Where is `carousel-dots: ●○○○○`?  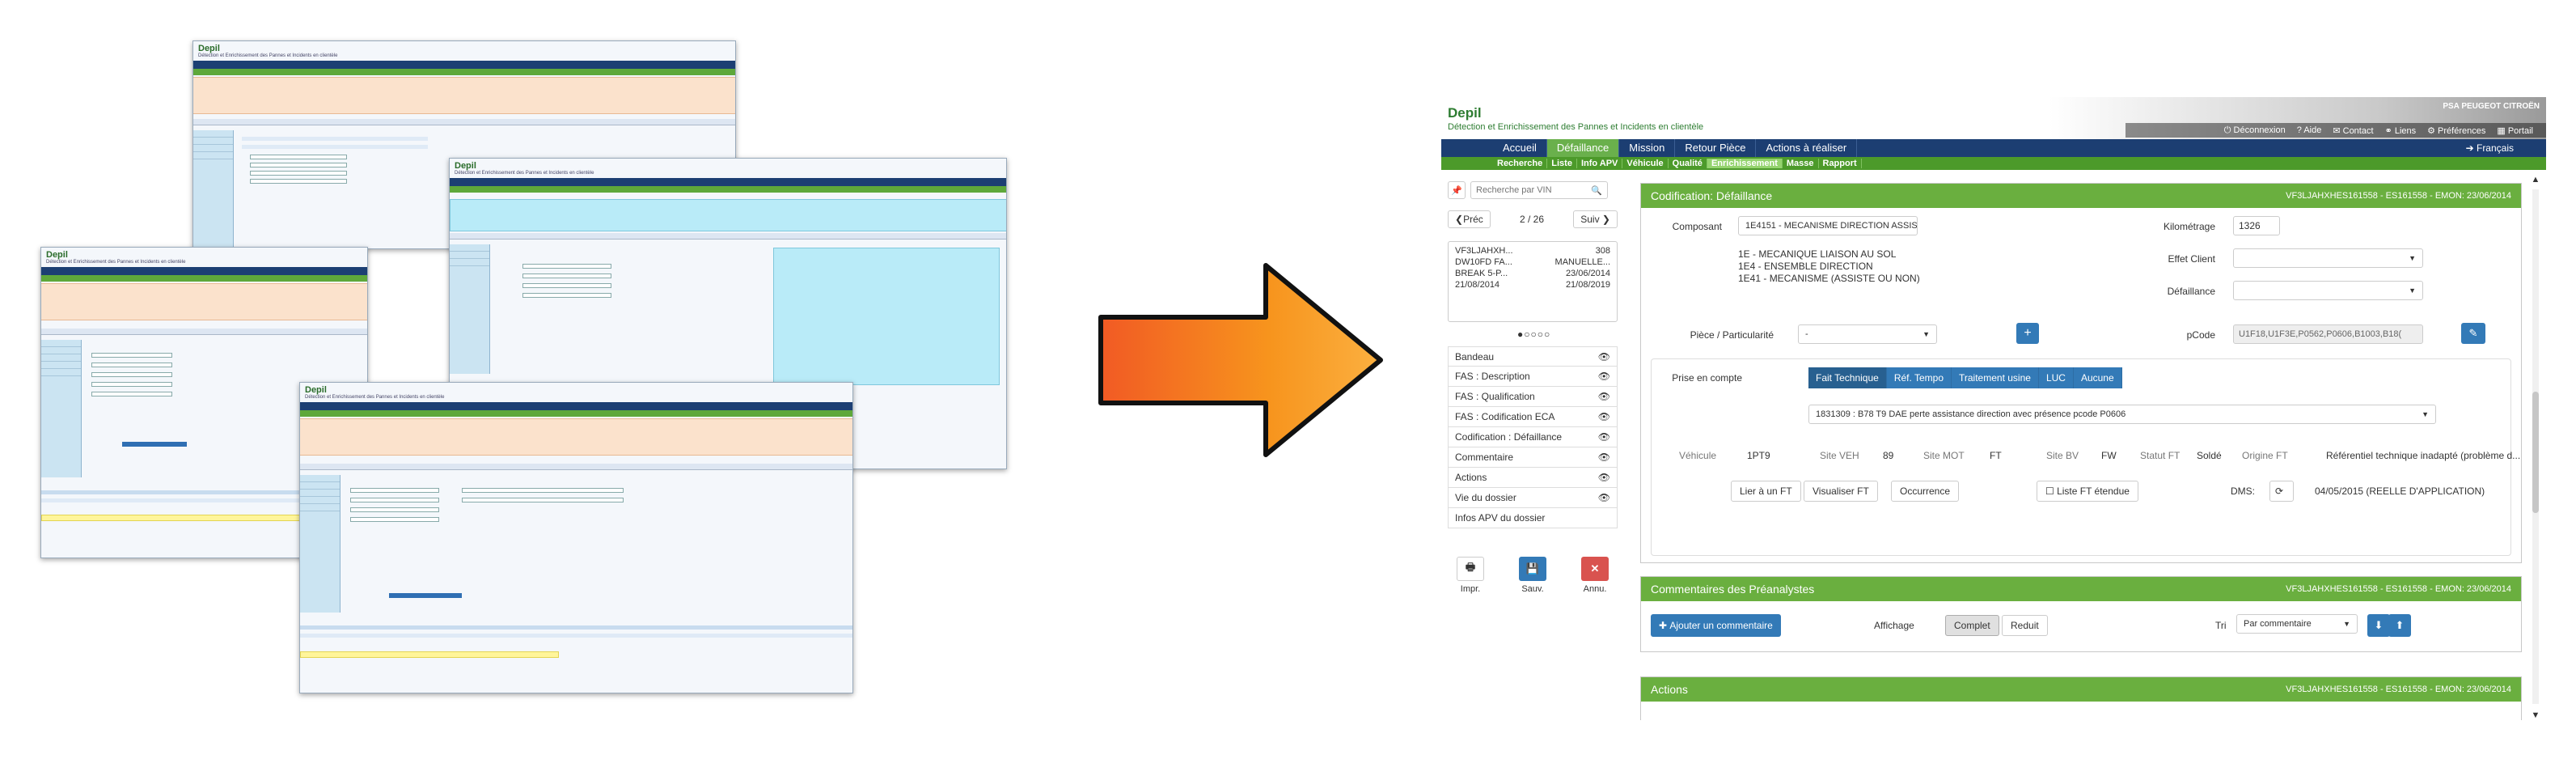 carousel-dots: ●○○○○ is located at coordinates (1533, 334).